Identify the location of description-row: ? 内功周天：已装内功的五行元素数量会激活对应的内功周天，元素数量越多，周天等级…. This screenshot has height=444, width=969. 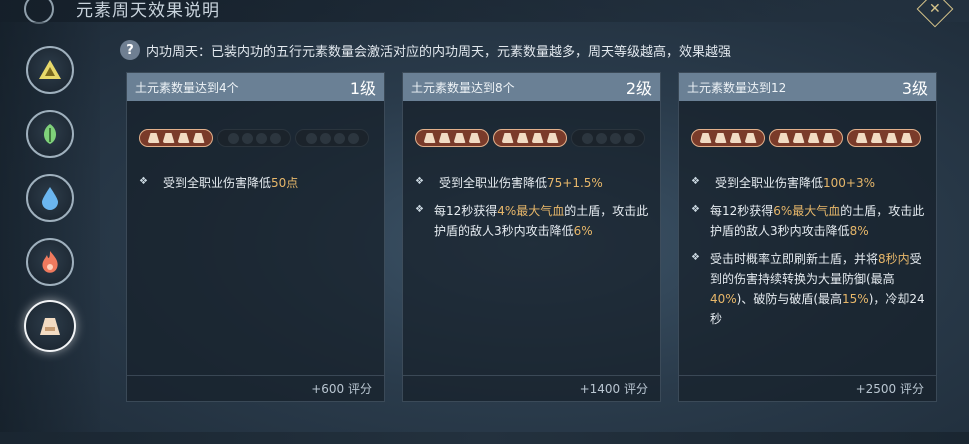
(425, 50).